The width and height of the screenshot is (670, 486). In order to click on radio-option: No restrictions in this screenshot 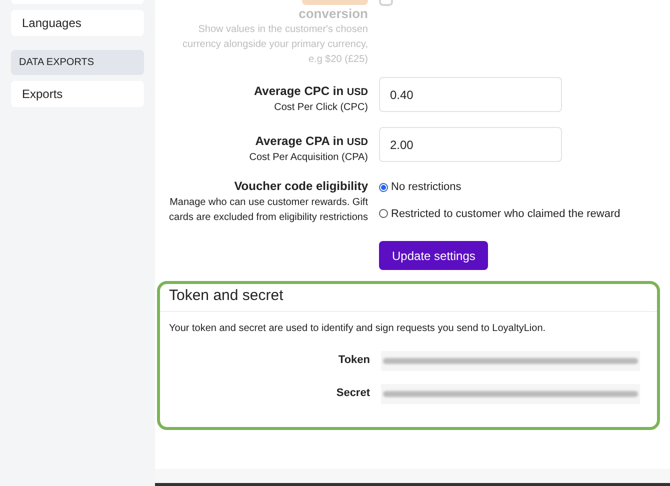, I will do `click(499, 187)`.